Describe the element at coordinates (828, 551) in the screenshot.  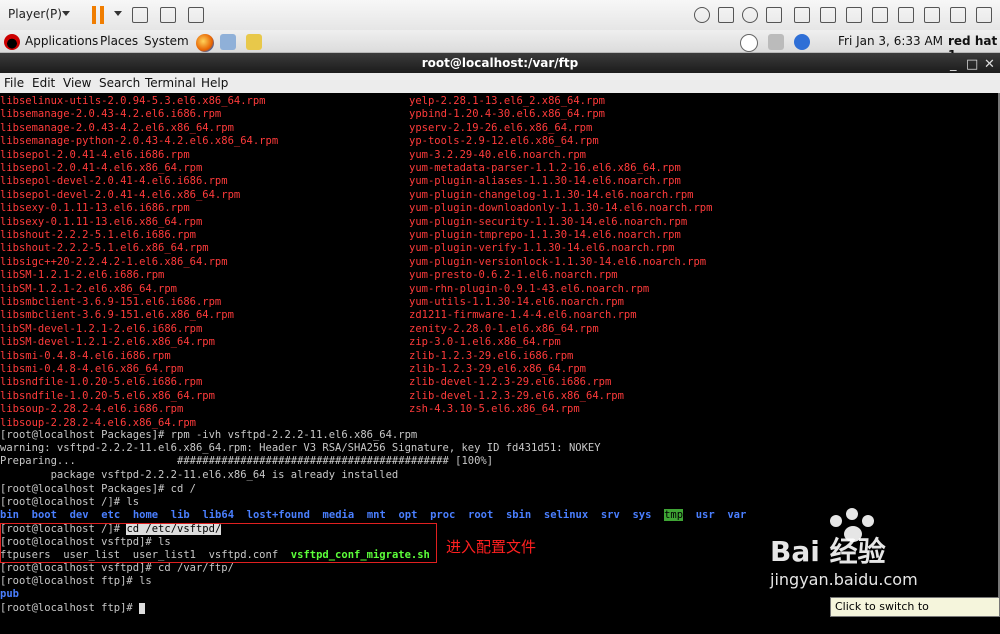
I see `watermark-brand: Bai 经验` at that location.